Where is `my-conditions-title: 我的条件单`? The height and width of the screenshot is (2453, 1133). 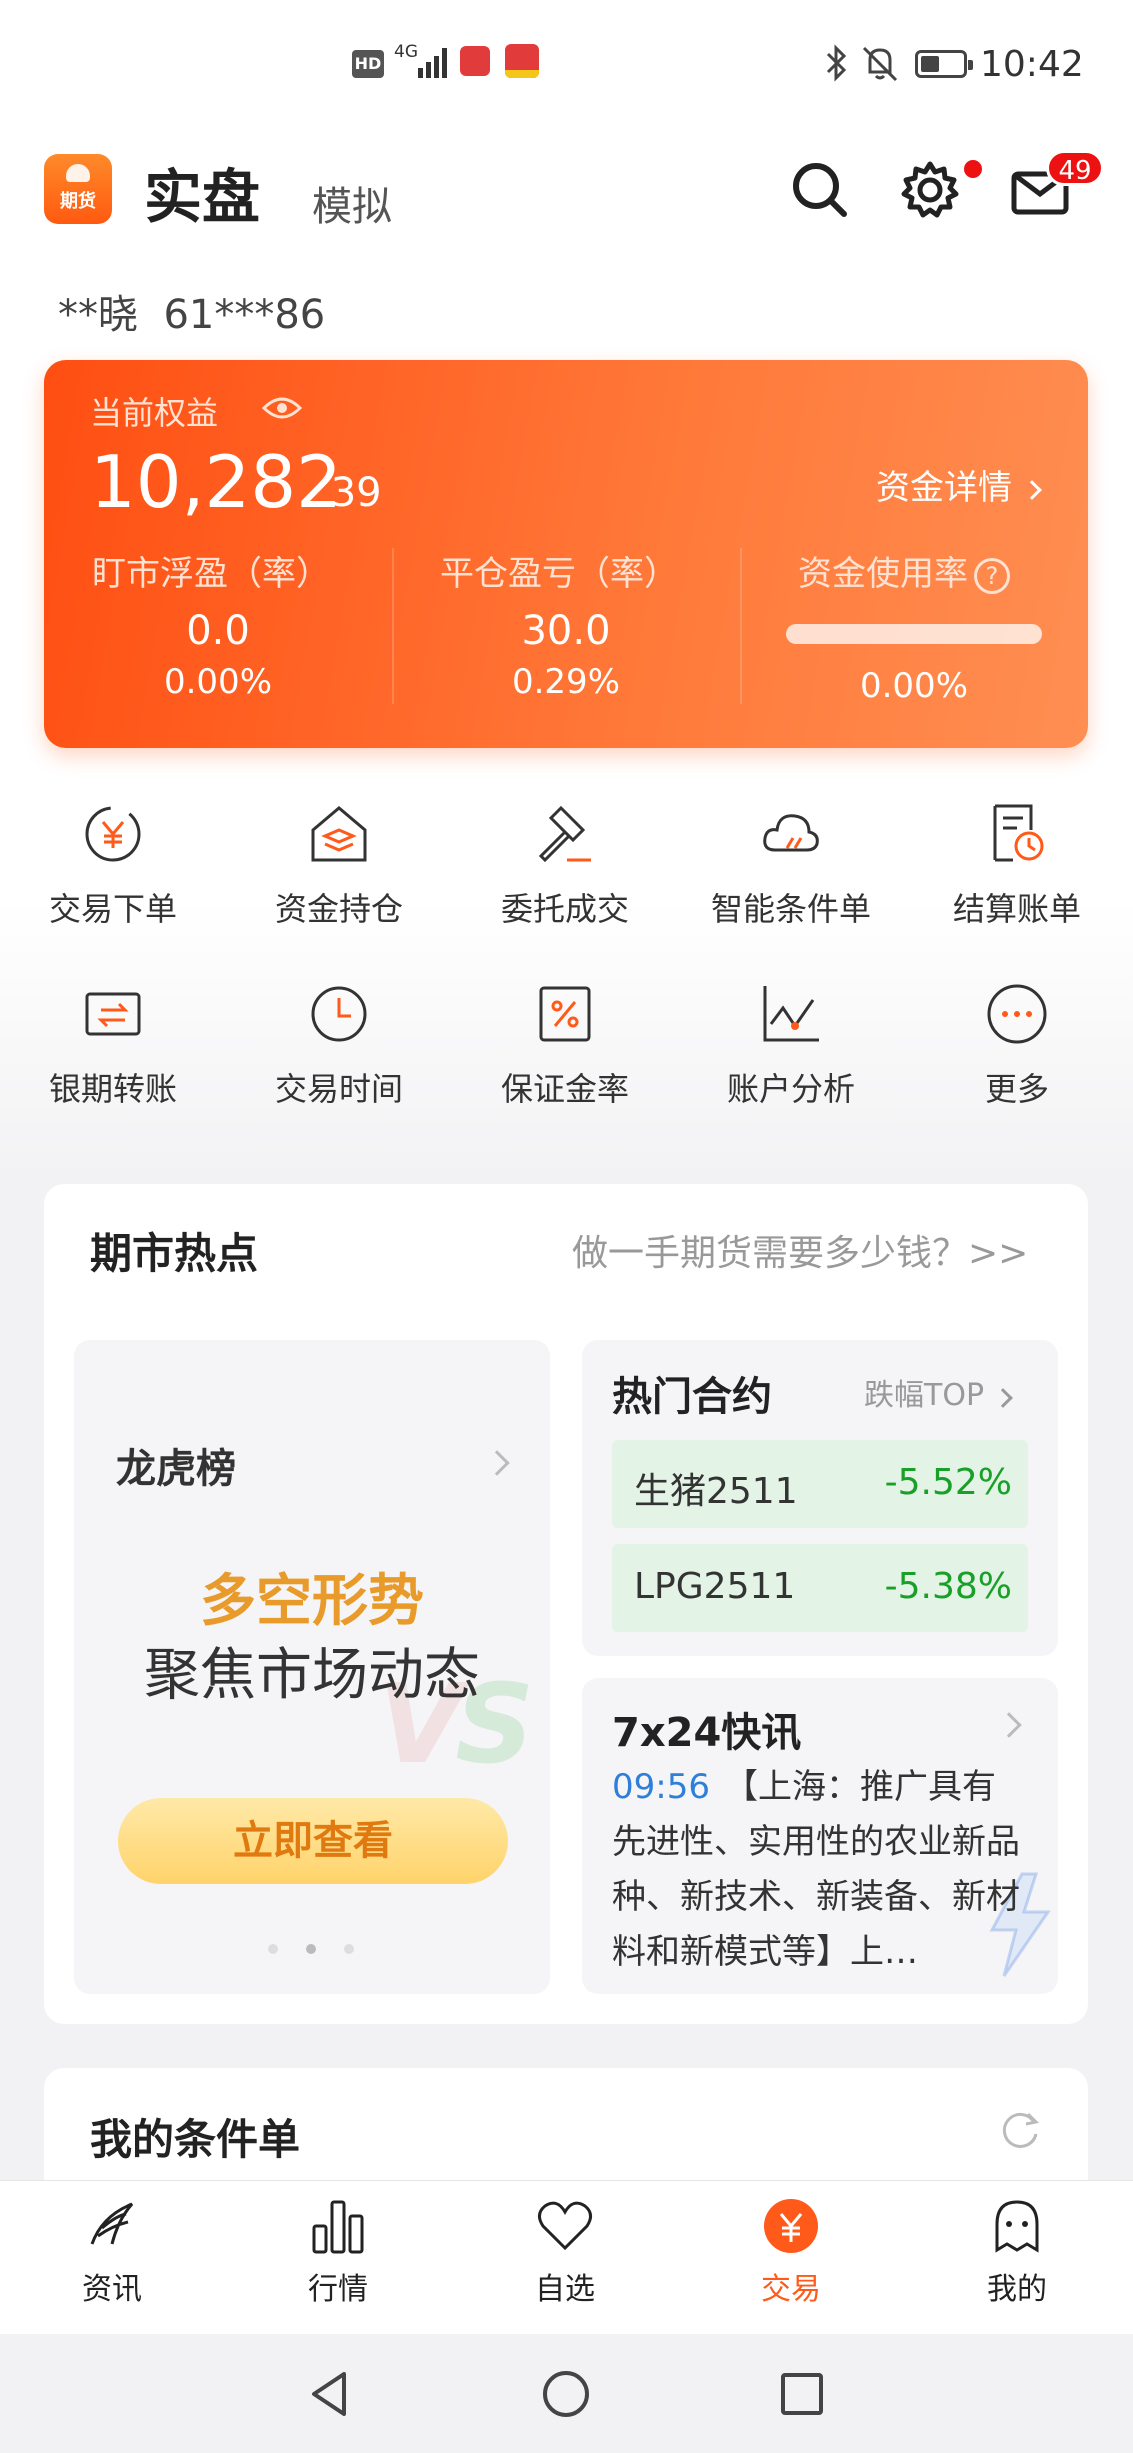 my-conditions-title: 我的条件单 is located at coordinates (195, 2139).